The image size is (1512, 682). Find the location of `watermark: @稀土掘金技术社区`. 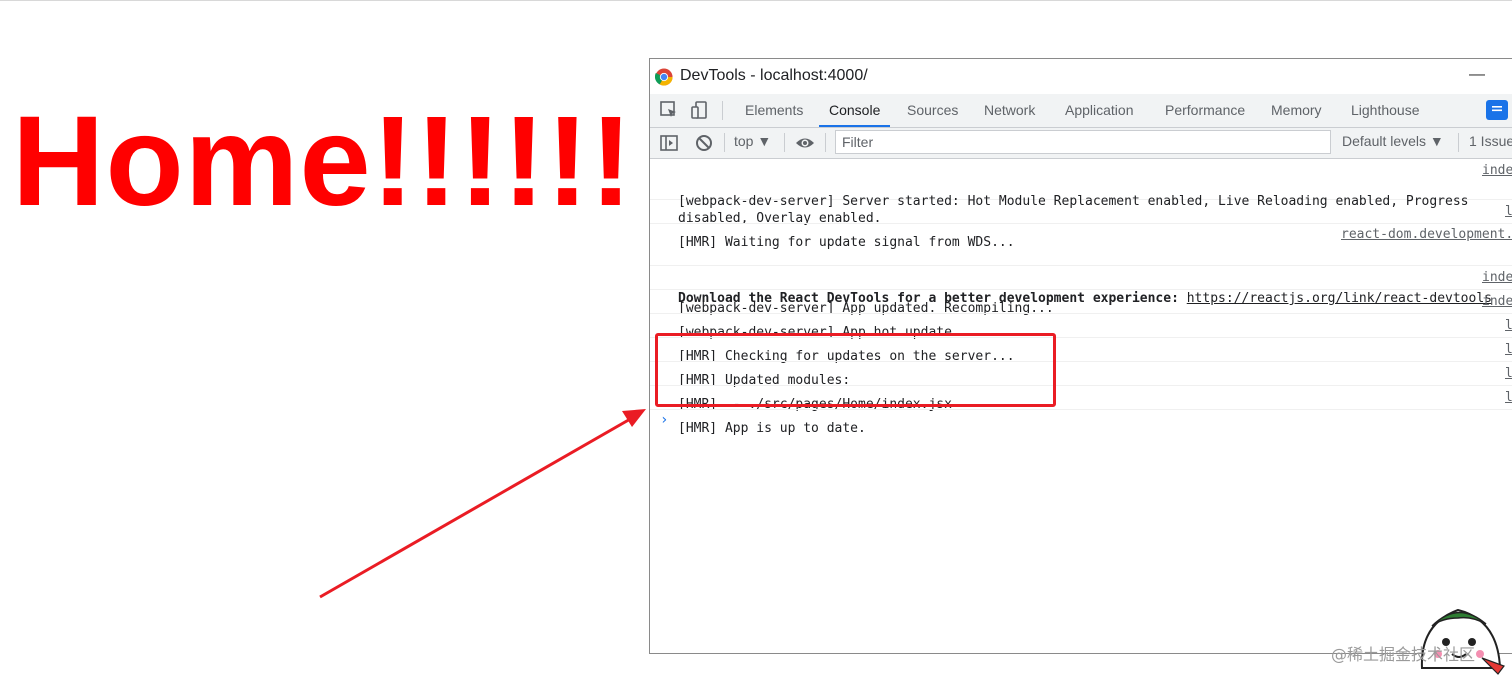

watermark: @稀土掘金技术社区 is located at coordinates (1403, 654).